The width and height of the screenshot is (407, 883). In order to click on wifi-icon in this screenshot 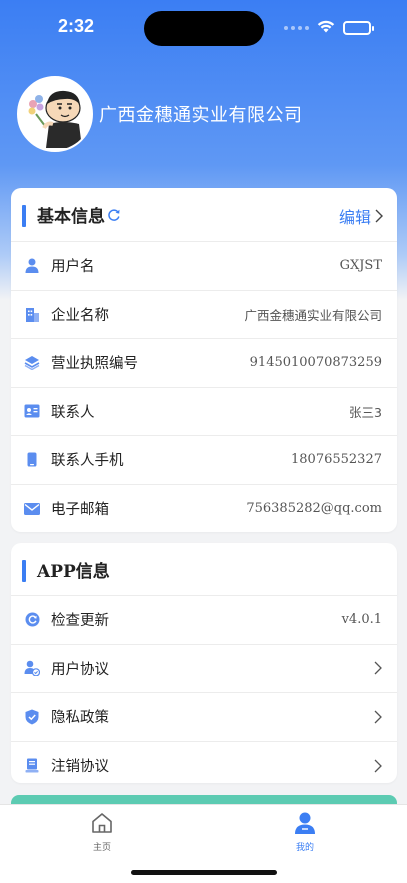, I will do `click(326, 27)`.